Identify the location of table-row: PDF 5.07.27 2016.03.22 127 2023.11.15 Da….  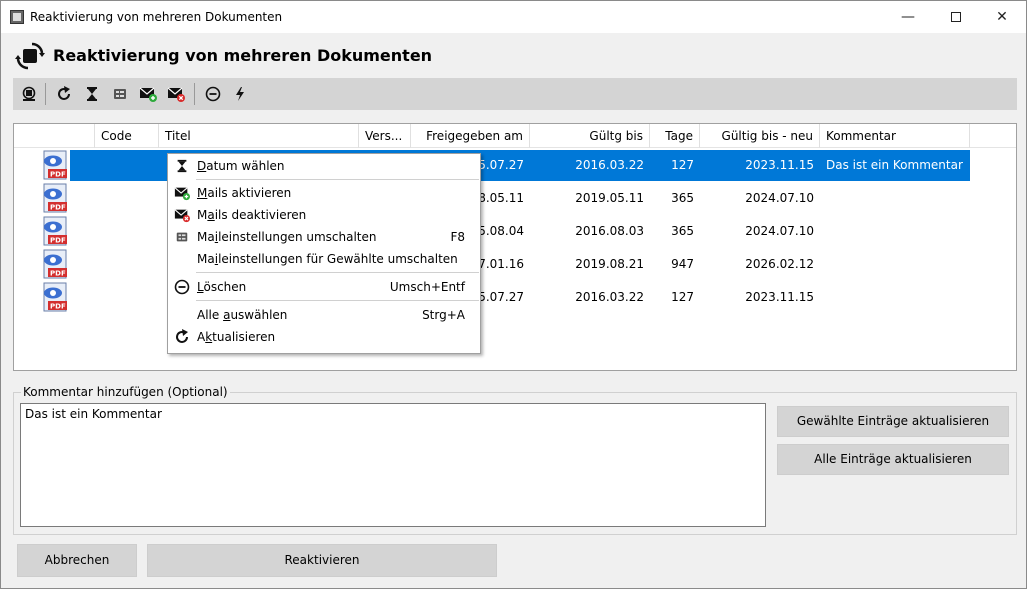
(515, 165).